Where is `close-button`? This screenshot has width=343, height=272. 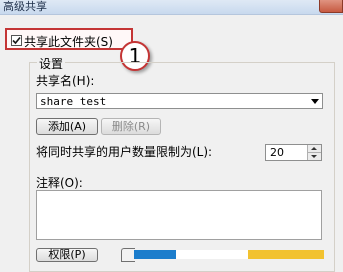
close-button is located at coordinates (331, 6).